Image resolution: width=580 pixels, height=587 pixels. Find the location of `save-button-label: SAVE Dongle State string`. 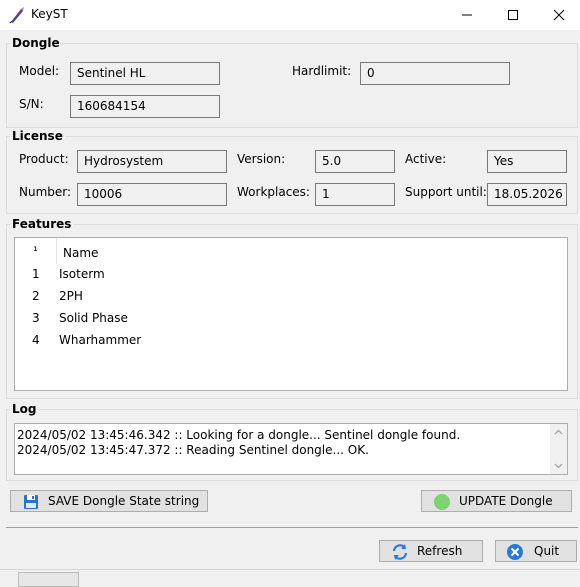

save-button-label: SAVE Dongle State string is located at coordinates (124, 501).